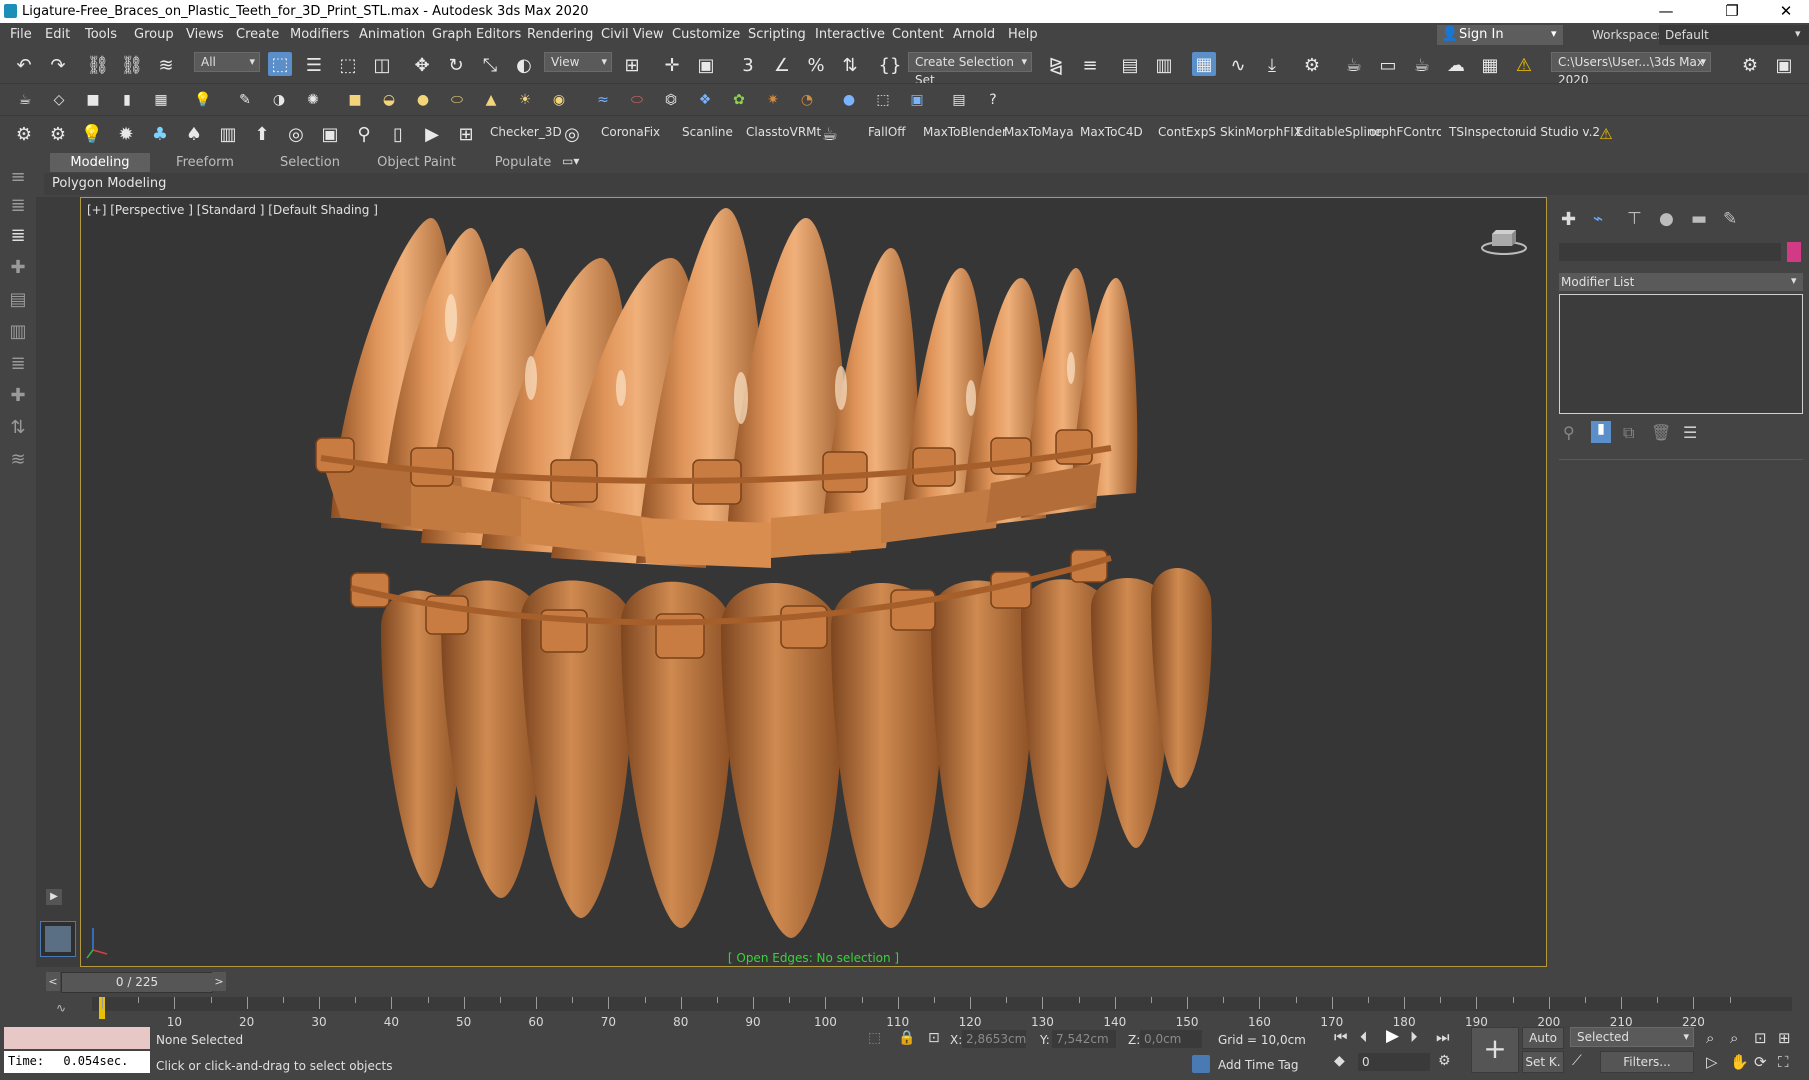 The height and width of the screenshot is (1080, 1809). What do you see at coordinates (705, 100) in the screenshot?
I see `volume-icon: ❖` at bounding box center [705, 100].